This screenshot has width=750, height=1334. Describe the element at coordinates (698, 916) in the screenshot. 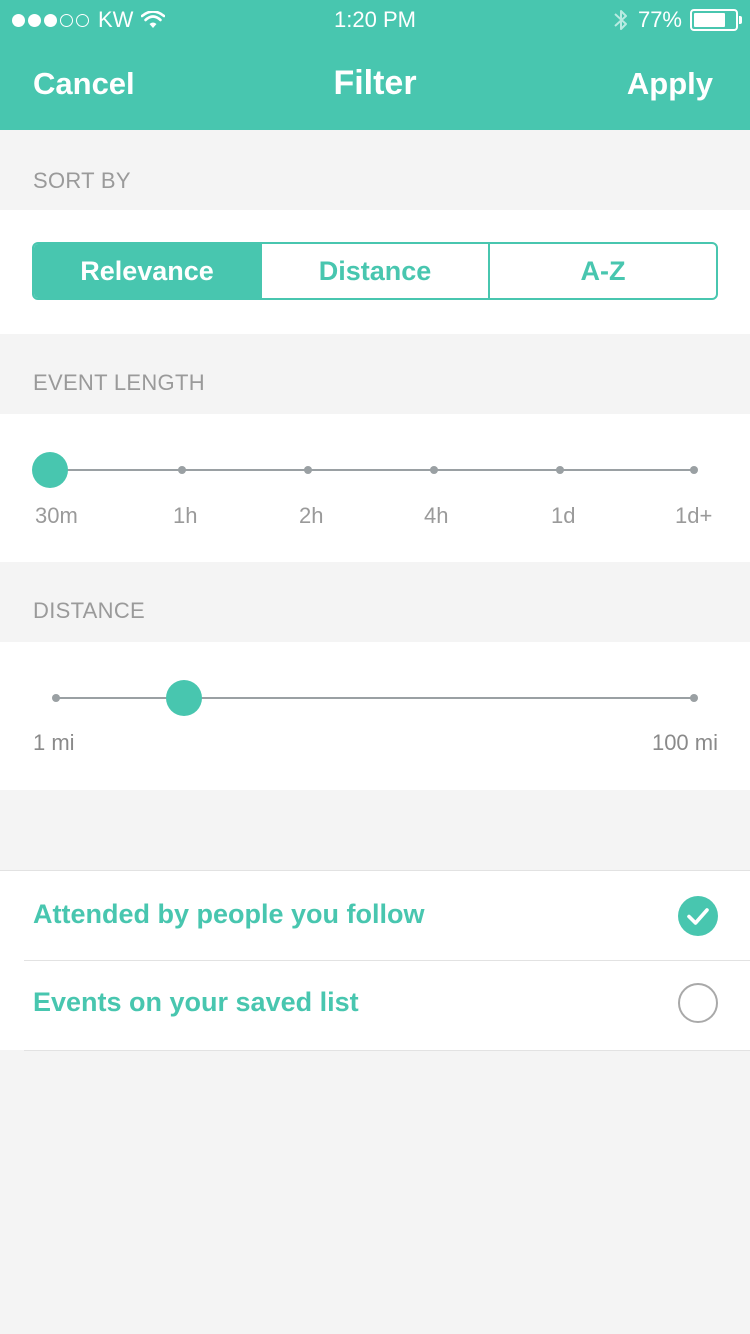

I see `checkmark-icon` at that location.